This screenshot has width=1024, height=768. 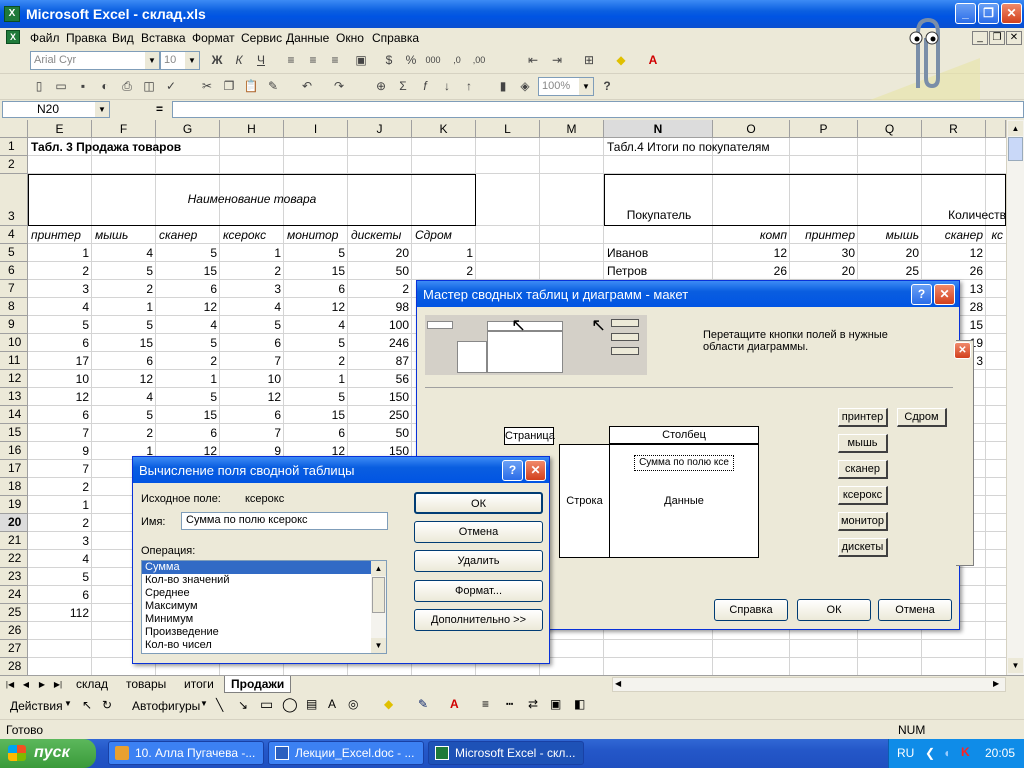 What do you see at coordinates (14, 129) in the screenshot?
I see `grid-corner` at bounding box center [14, 129].